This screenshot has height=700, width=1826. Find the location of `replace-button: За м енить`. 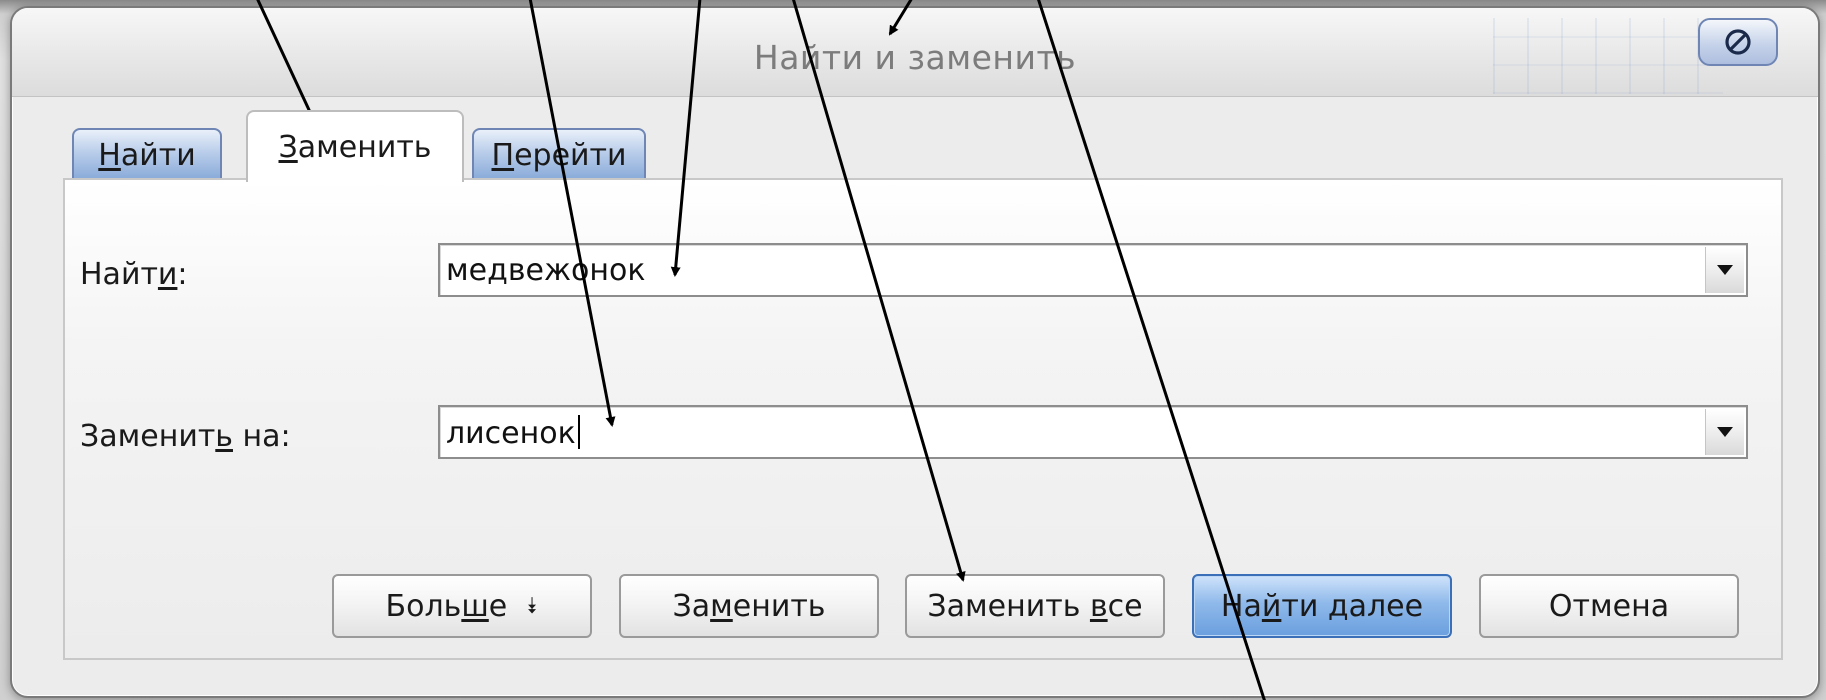

replace-button: За м енить is located at coordinates (749, 606).